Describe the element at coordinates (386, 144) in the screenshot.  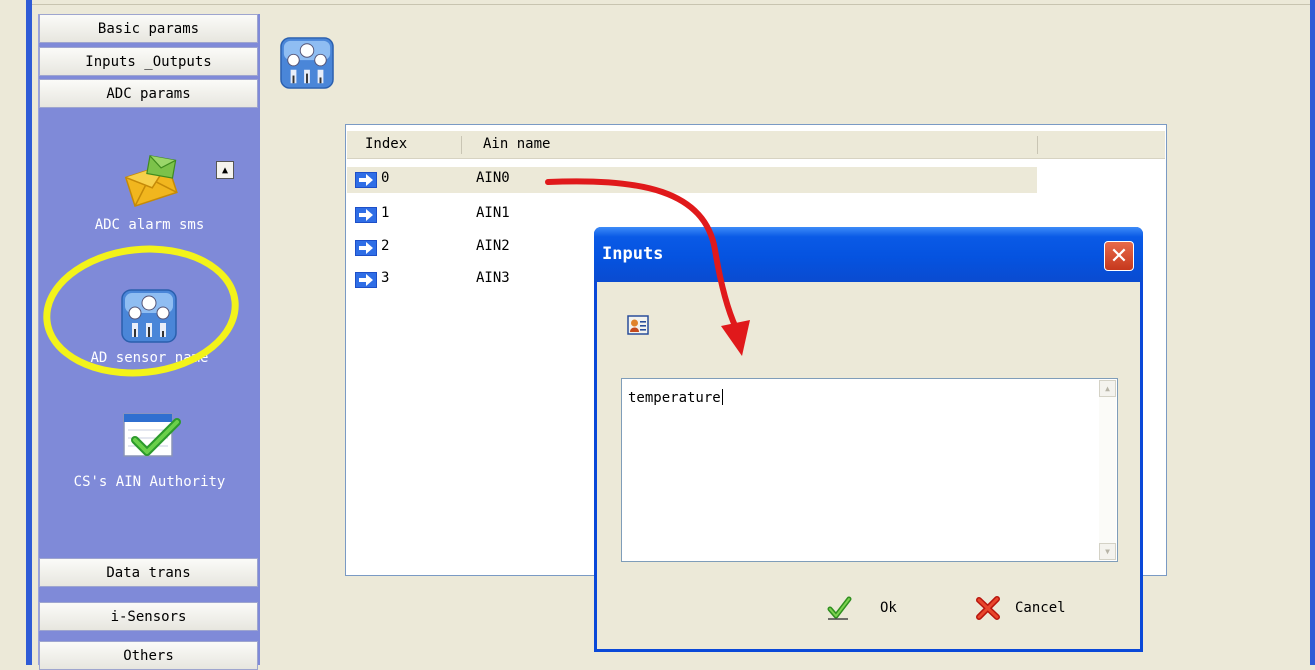
I see `column-header-index: Index` at that location.